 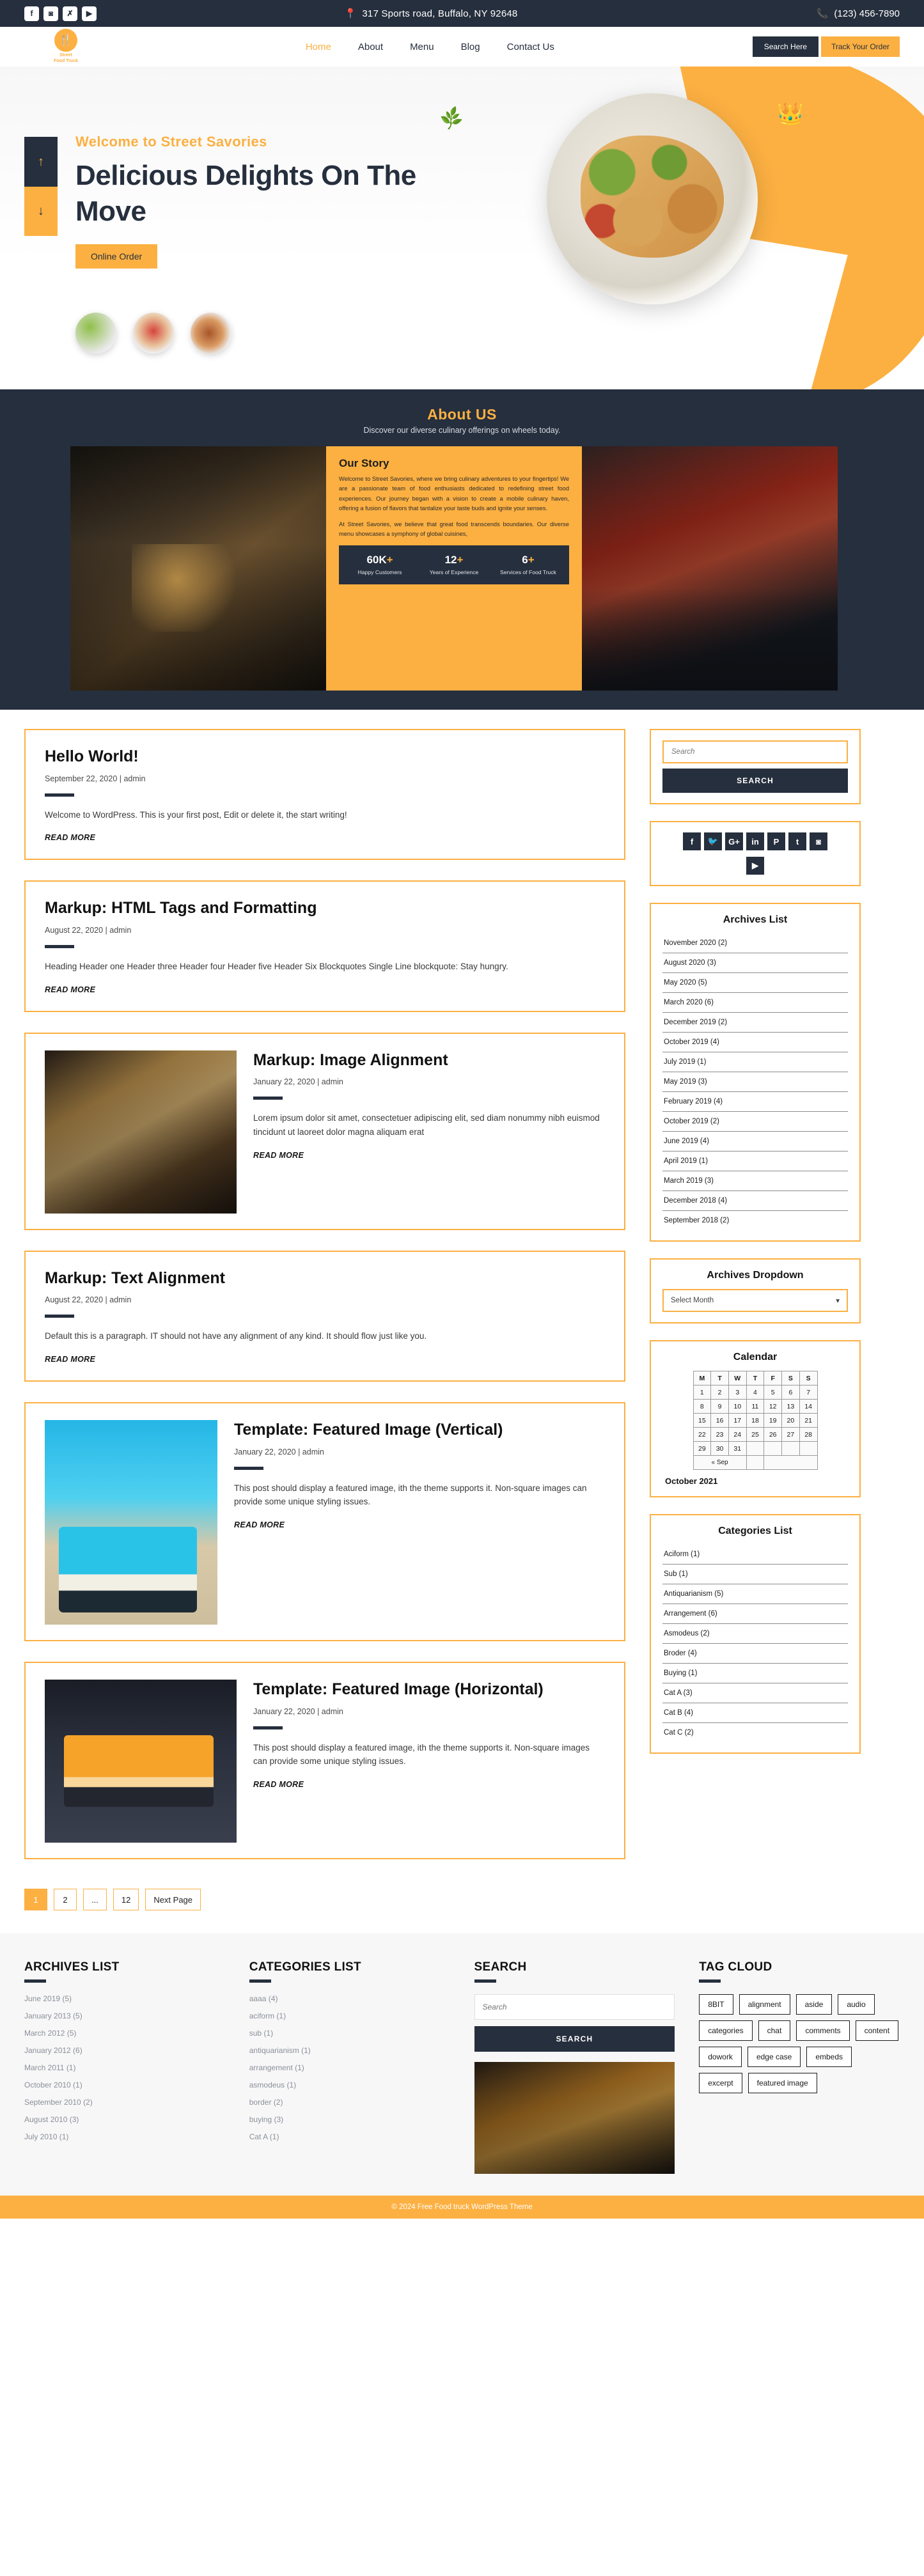 What do you see at coordinates (755, 1555) in the screenshot?
I see `list-item: Aciform (1)` at bounding box center [755, 1555].